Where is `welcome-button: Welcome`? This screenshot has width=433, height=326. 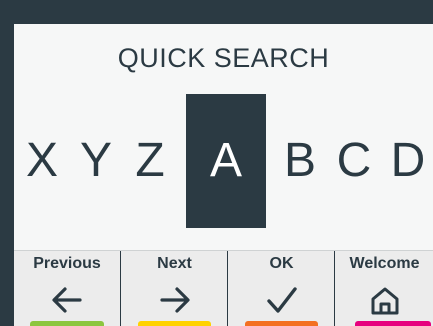 welcome-button: Welcome is located at coordinates (383, 288).